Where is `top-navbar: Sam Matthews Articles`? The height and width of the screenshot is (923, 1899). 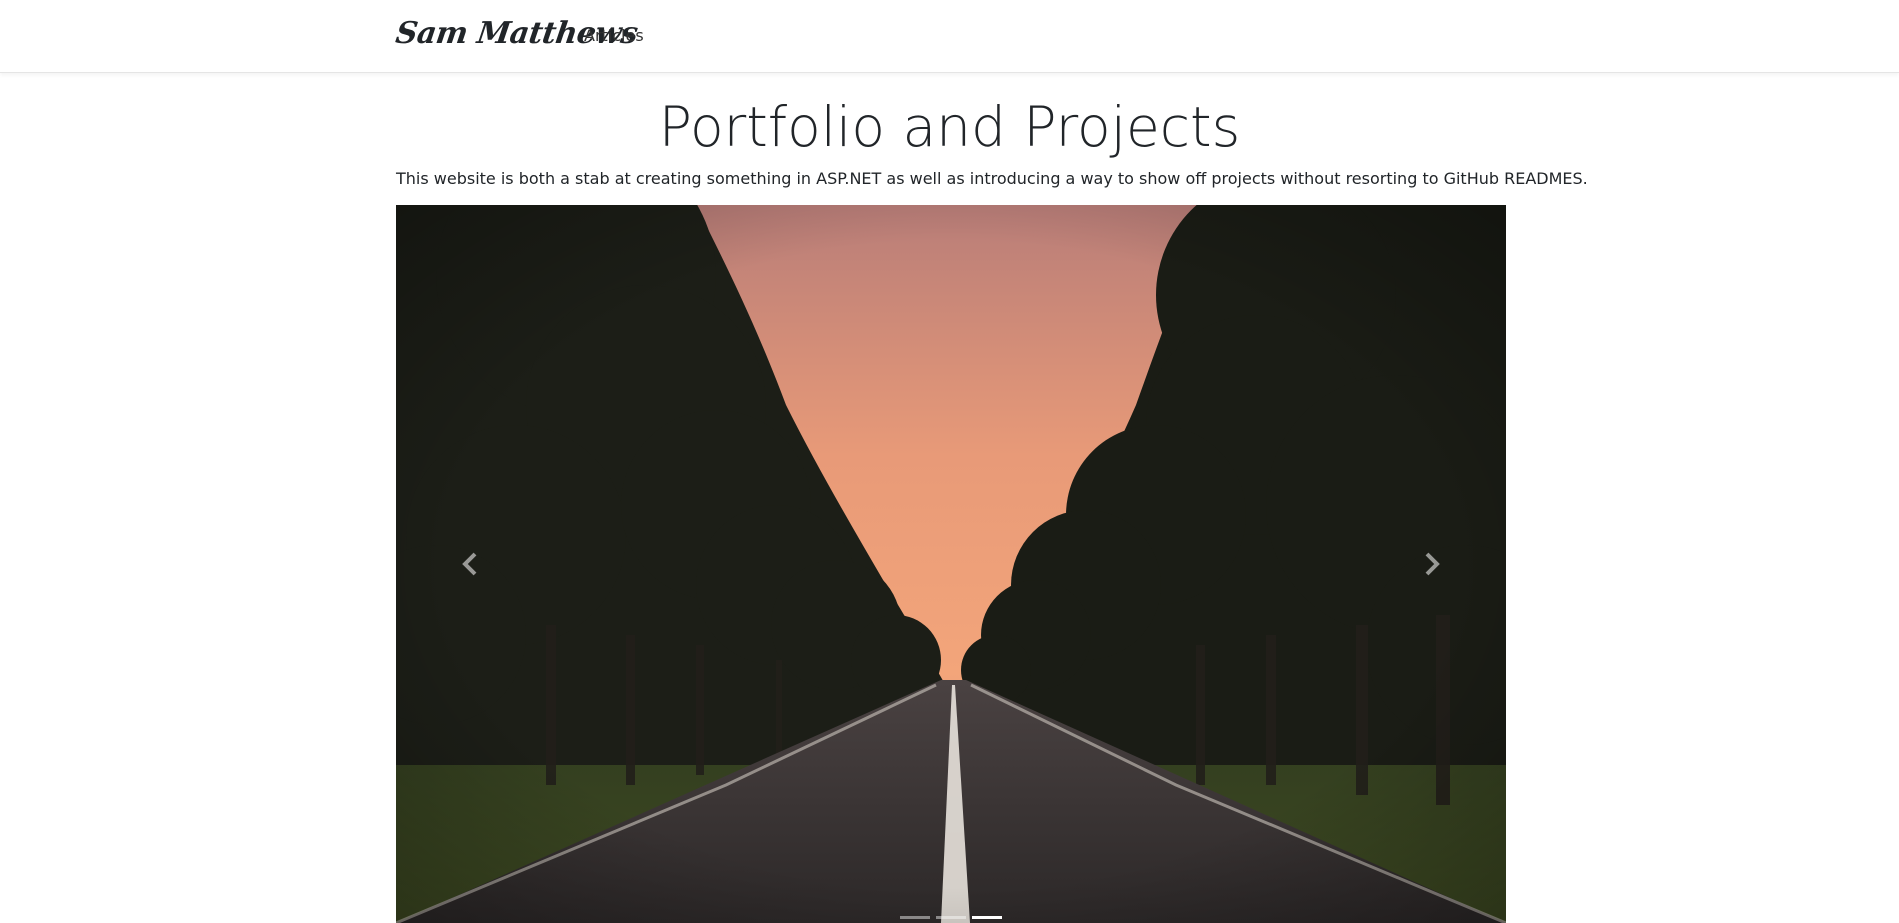
top-navbar: Sam Matthews Articles is located at coordinates (949, 36).